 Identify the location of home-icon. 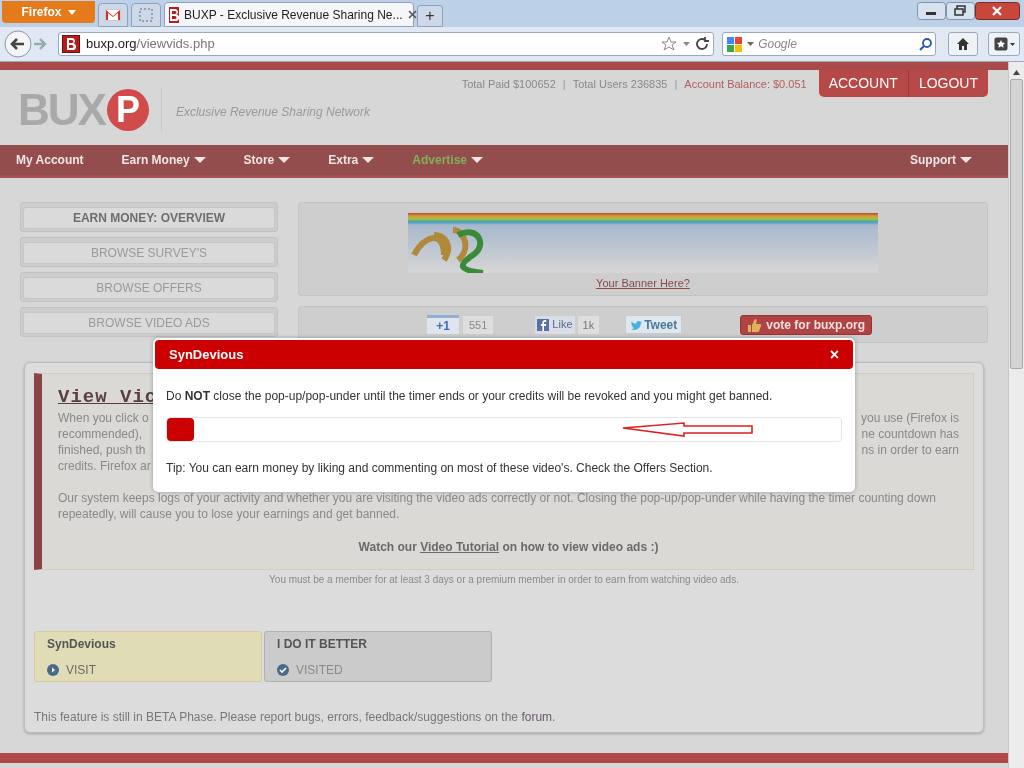
(963, 44).